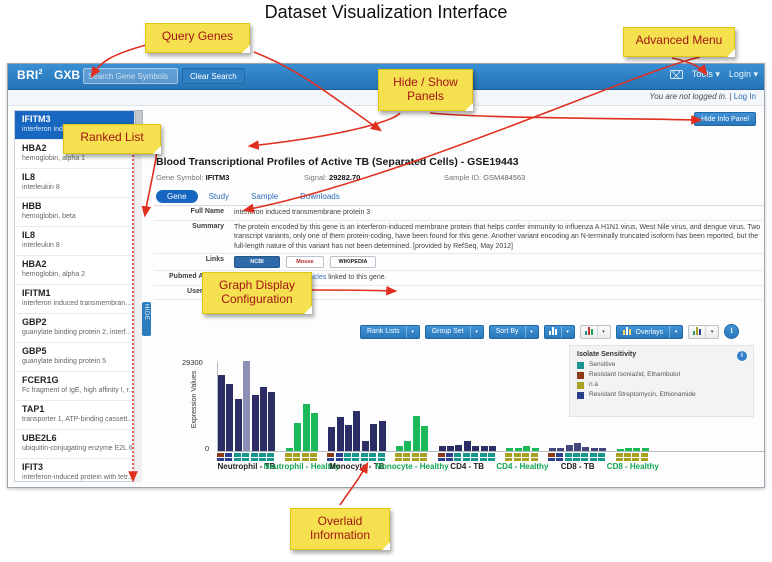 The height and width of the screenshot is (562, 772). I want to click on wikipedia-icon: WIKIPEDIA, so click(353, 262).